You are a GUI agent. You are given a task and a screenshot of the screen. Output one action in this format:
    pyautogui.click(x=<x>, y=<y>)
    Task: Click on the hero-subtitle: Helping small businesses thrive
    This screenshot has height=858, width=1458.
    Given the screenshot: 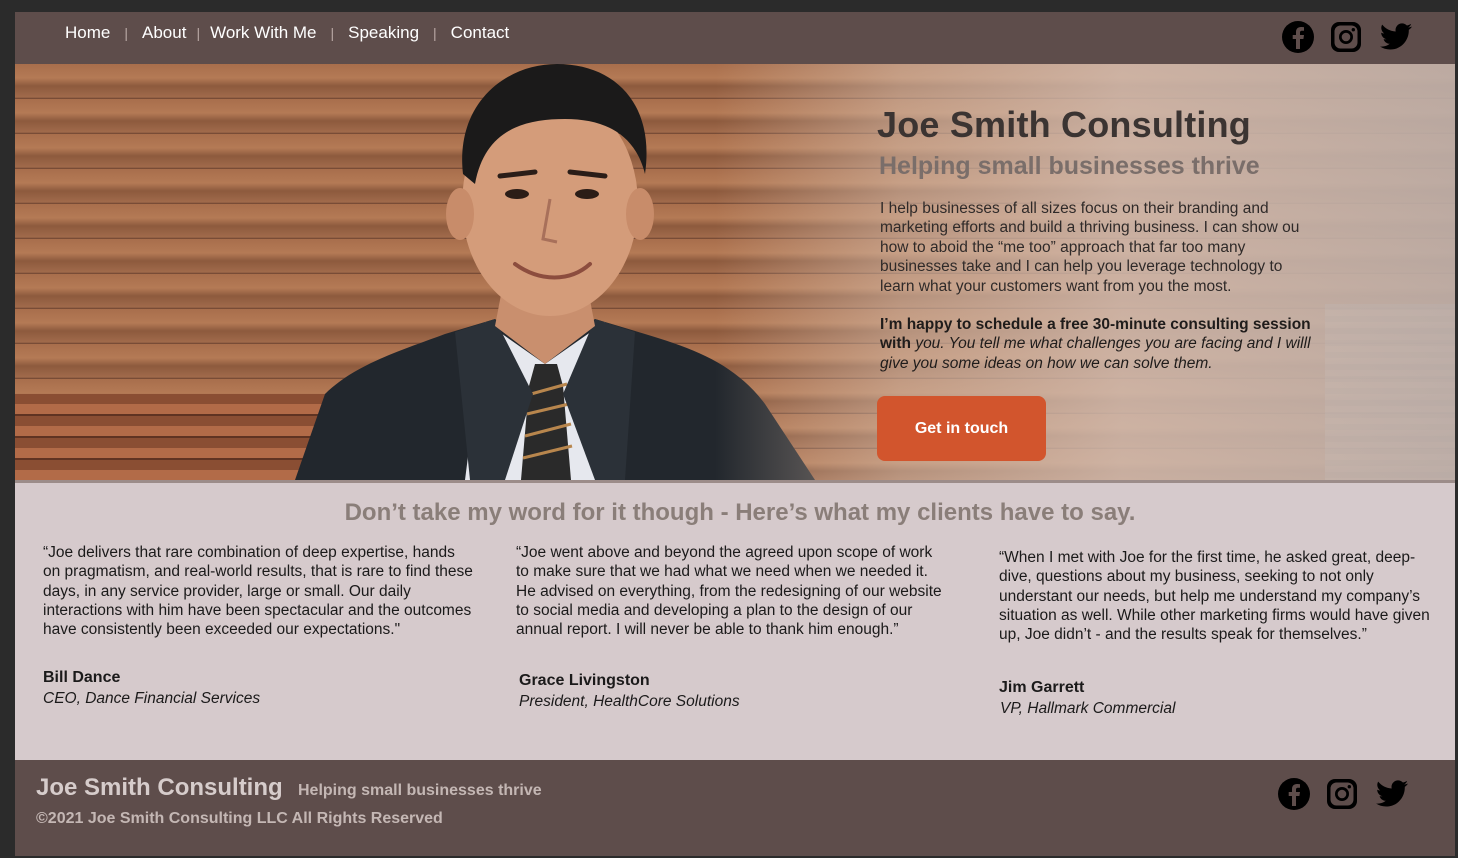 What is the action you would take?
    pyautogui.click(x=1069, y=166)
    